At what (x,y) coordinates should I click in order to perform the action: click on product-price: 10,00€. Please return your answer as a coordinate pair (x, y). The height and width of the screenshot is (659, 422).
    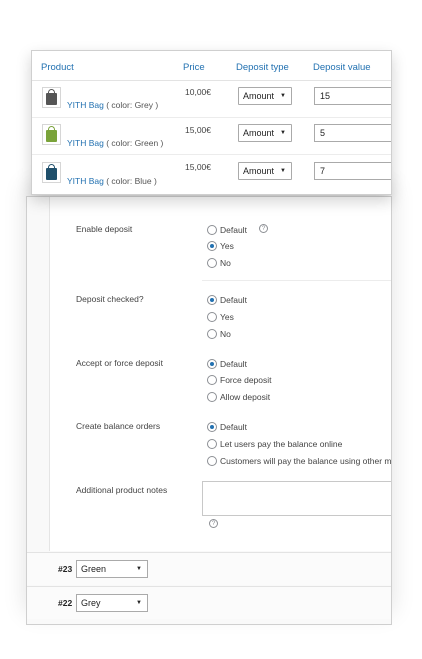
    Looking at the image, I should click on (198, 92).